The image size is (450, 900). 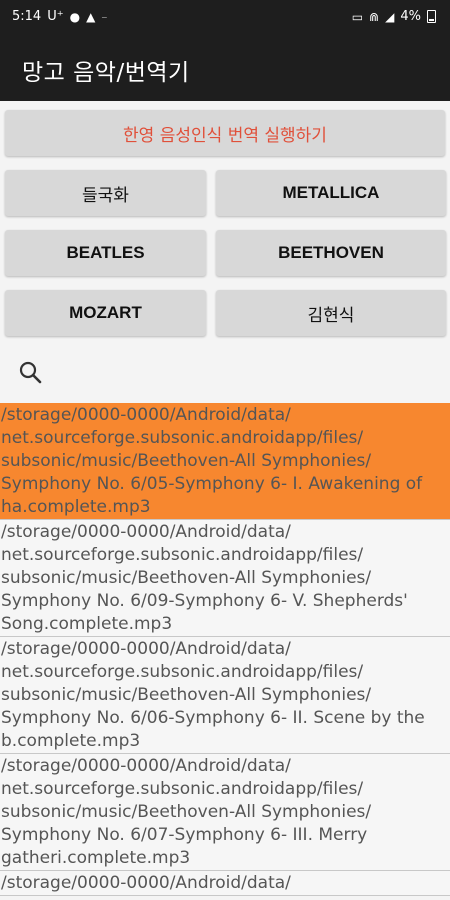 What do you see at coordinates (91, 16) in the screenshot?
I see `warning-icon: ▲` at bounding box center [91, 16].